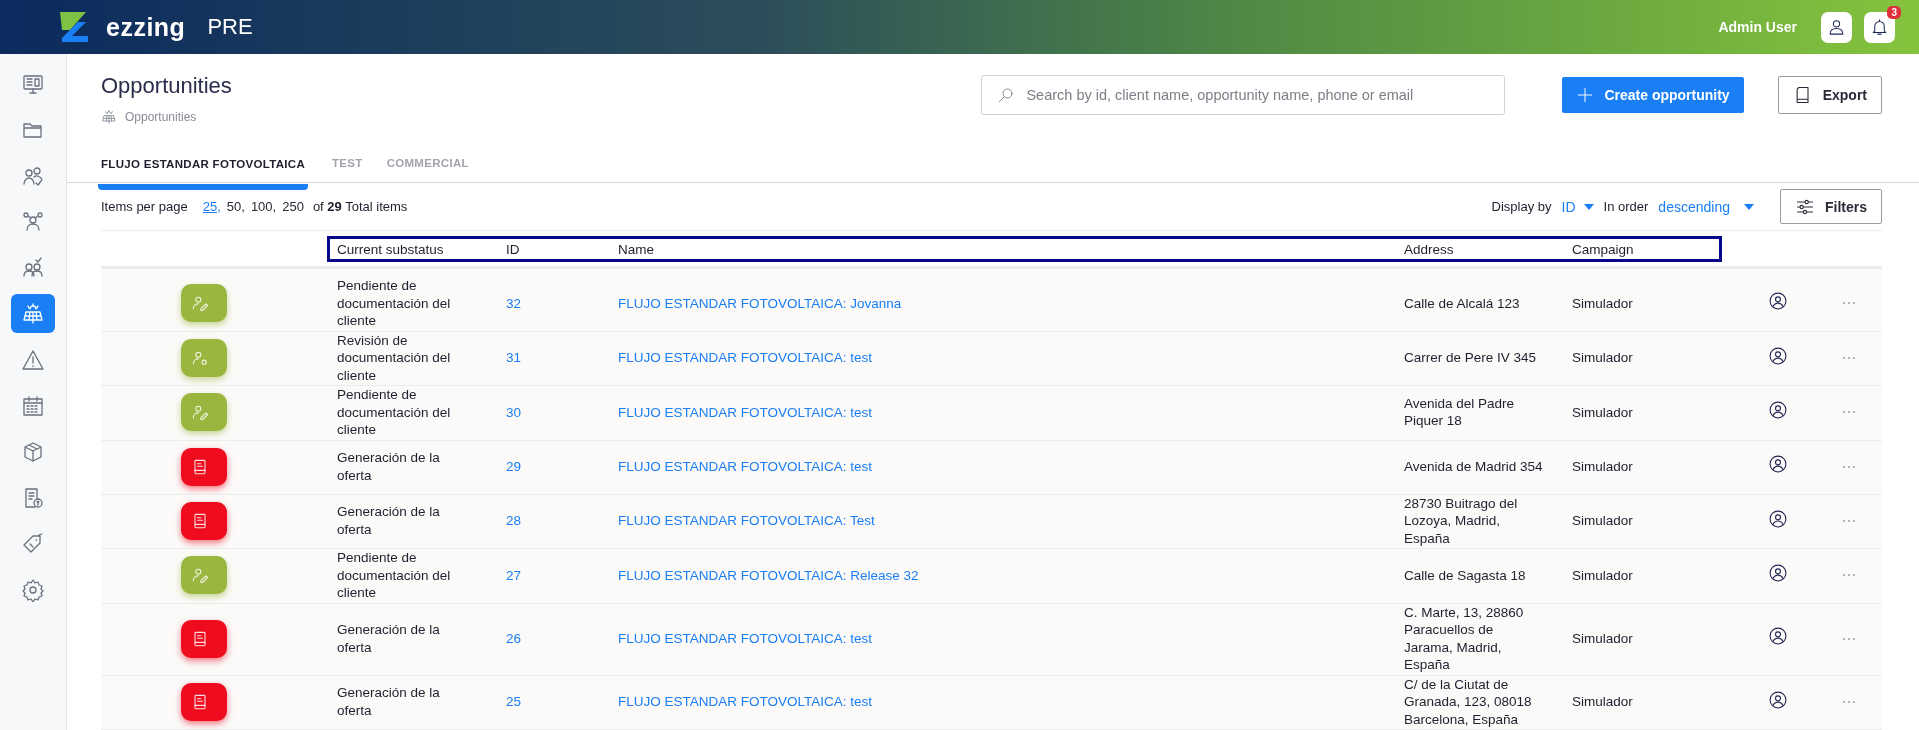 Image resolution: width=1919 pixels, height=730 pixels. Describe the element at coordinates (390, 249) in the screenshot. I see `column-header: Current substatus` at that location.